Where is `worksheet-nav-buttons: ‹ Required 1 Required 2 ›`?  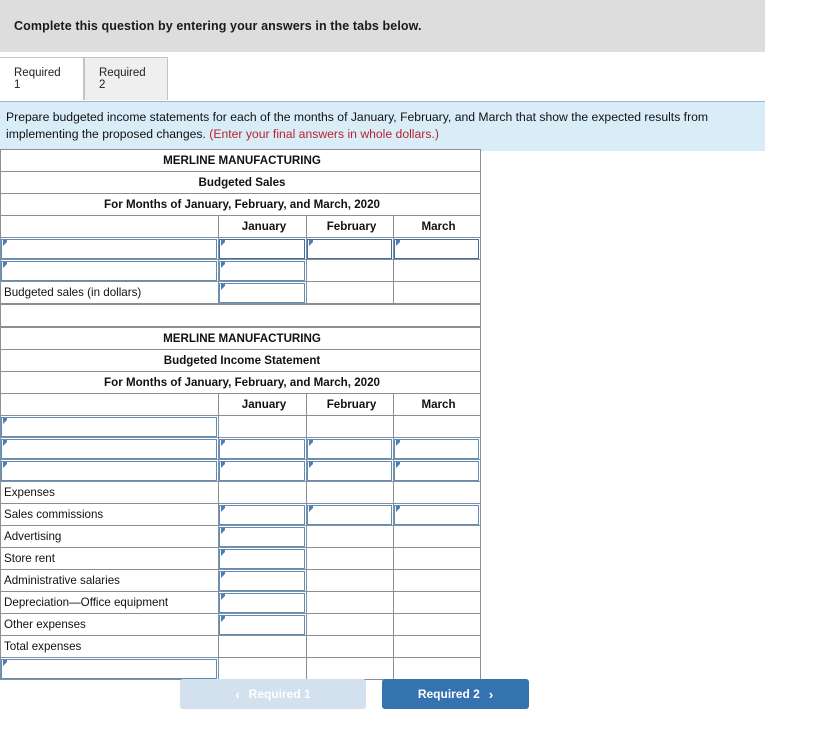
worksheet-nav-buttons: ‹ Required 1 Required 2 › is located at coordinates (406, 695).